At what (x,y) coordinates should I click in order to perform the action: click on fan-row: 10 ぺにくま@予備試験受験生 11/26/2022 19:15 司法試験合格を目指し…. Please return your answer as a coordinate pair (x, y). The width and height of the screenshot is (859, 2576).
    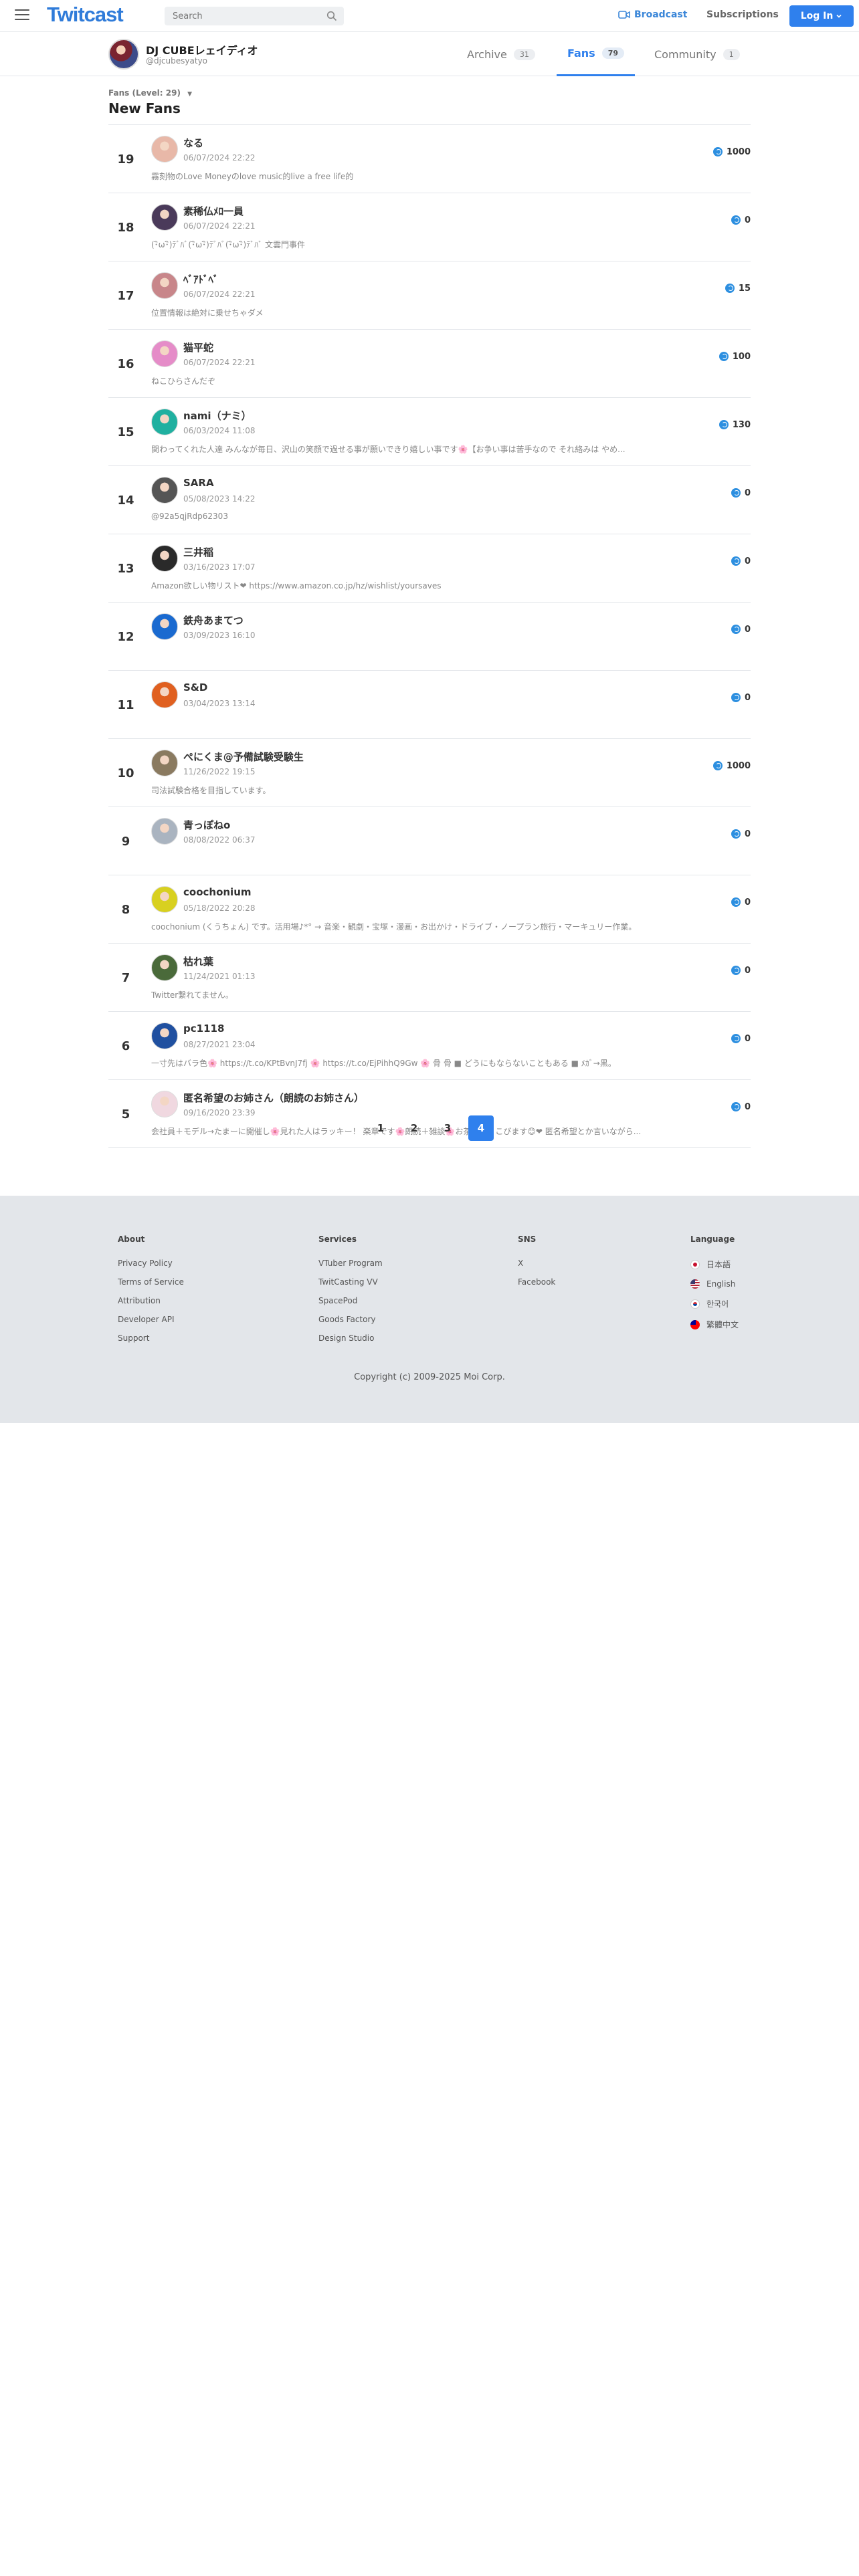
    Looking at the image, I should click on (429, 773).